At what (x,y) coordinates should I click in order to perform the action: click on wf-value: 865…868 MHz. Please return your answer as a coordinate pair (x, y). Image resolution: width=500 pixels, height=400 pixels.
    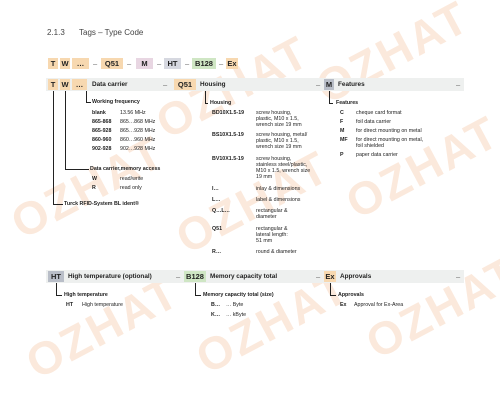
    Looking at the image, I should click on (138, 122).